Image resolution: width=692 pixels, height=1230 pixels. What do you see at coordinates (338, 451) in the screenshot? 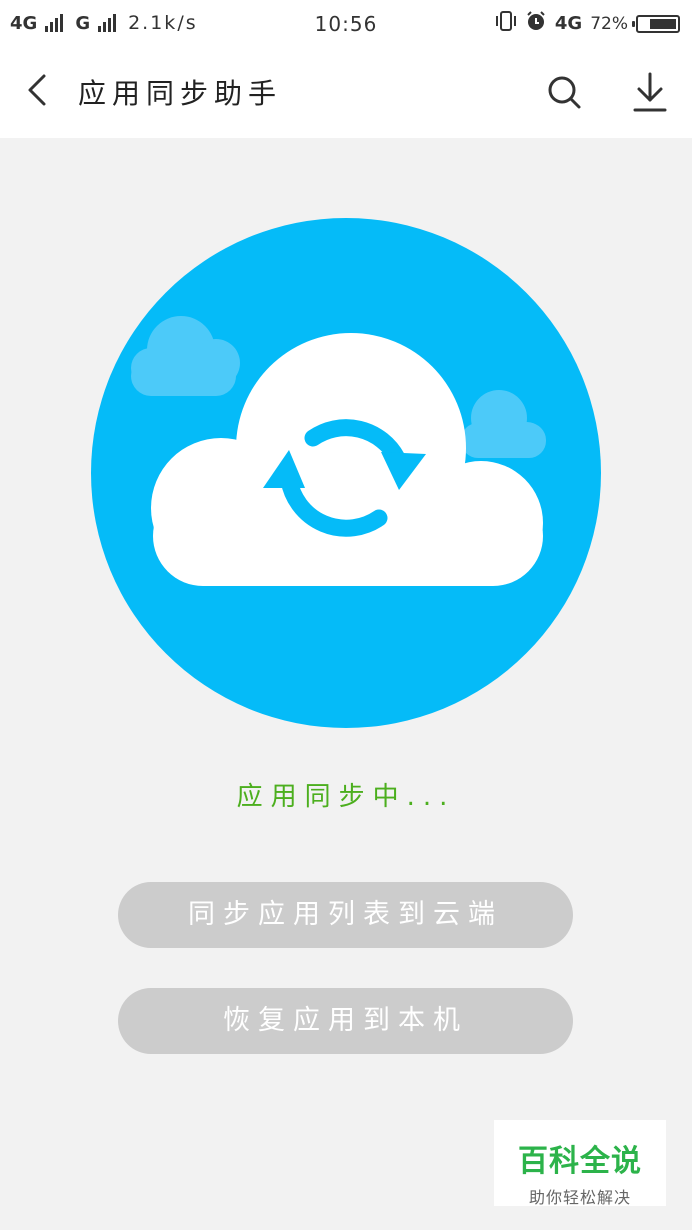
I see `cloud-sync-icon` at bounding box center [338, 451].